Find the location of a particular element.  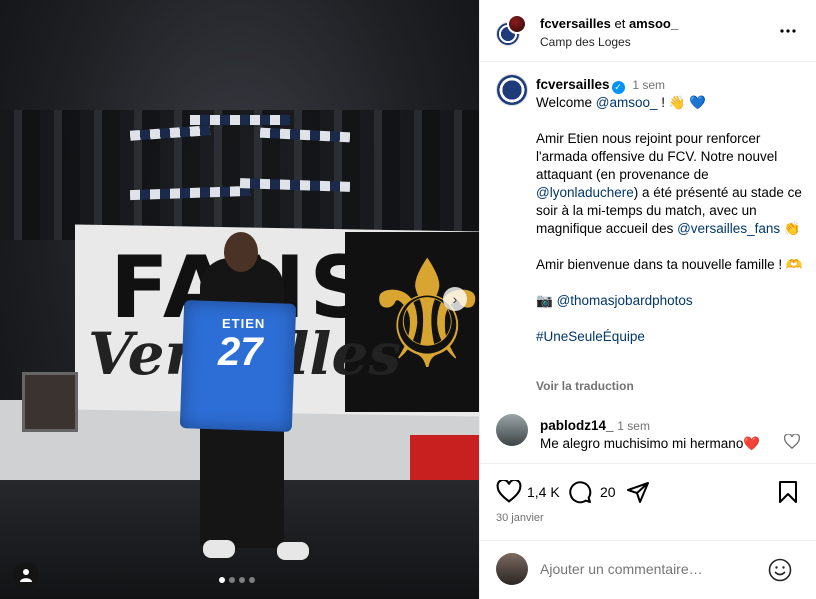

wall-window is located at coordinates (50, 402).